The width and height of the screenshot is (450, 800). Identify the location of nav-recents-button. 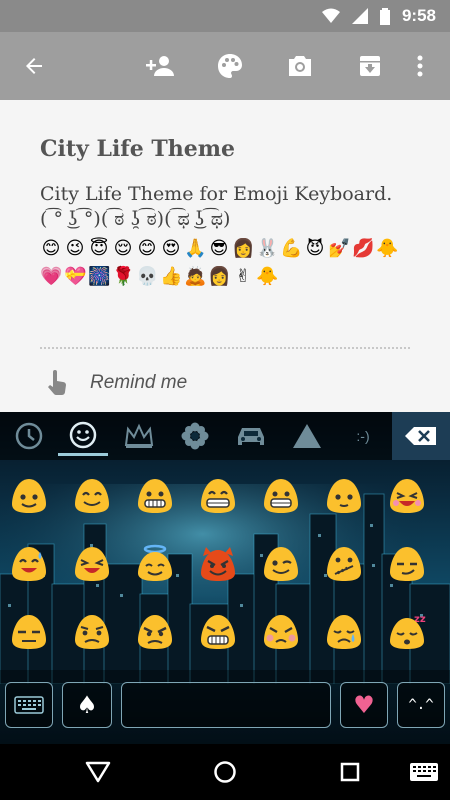
(350, 772).